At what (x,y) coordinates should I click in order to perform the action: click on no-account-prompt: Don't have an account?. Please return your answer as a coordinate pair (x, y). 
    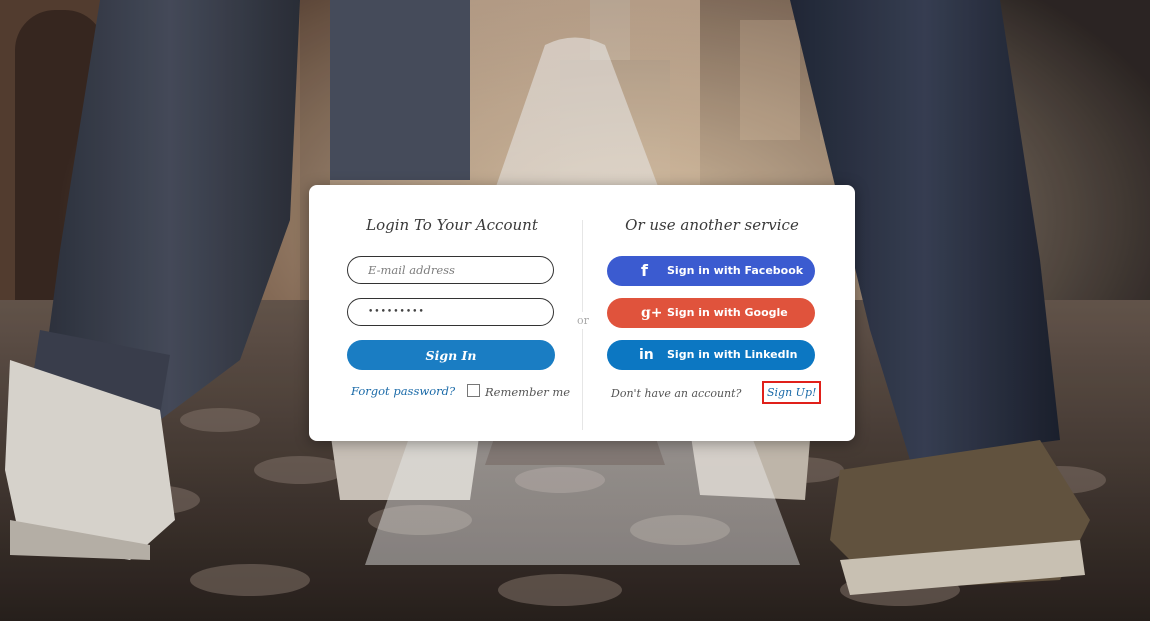
    Looking at the image, I should click on (676, 393).